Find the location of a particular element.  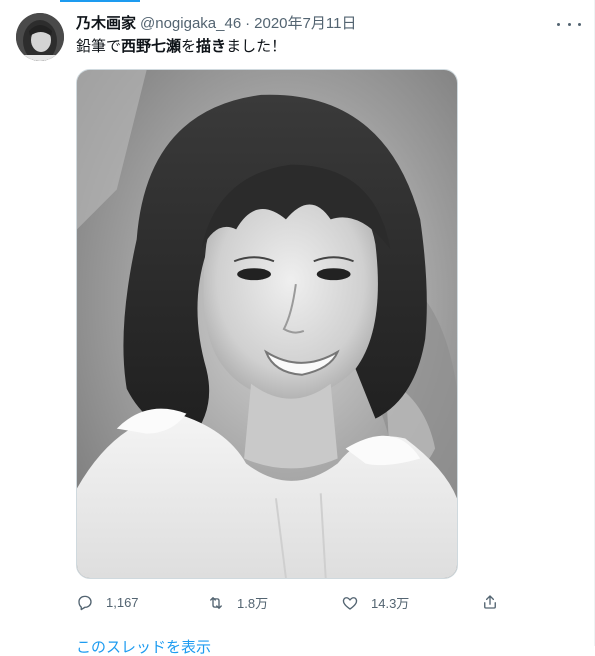

show-thread-link: このスレッドを表示 is located at coordinates (143, 648).